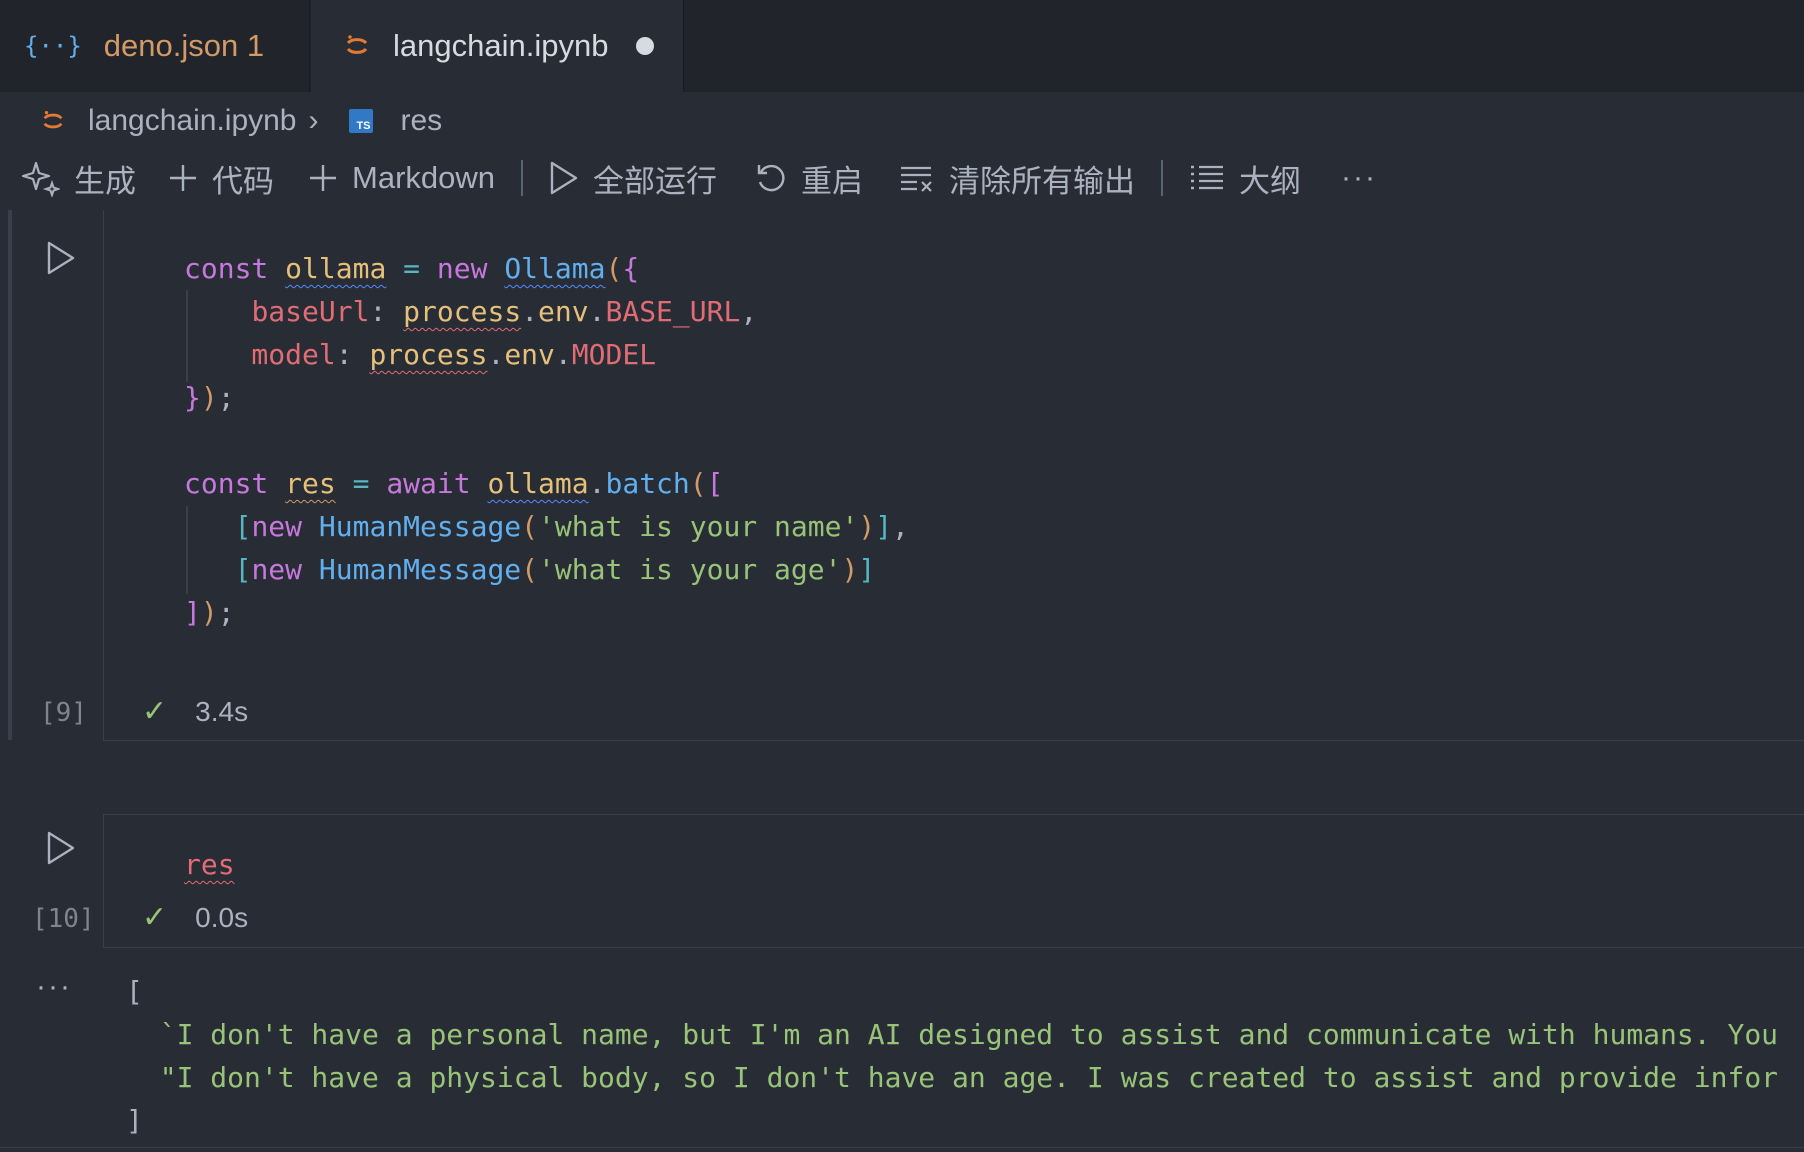 The width and height of the screenshot is (1804, 1152). Describe the element at coordinates (655, 181) in the screenshot. I see `run-all-label: 全部运行` at that location.